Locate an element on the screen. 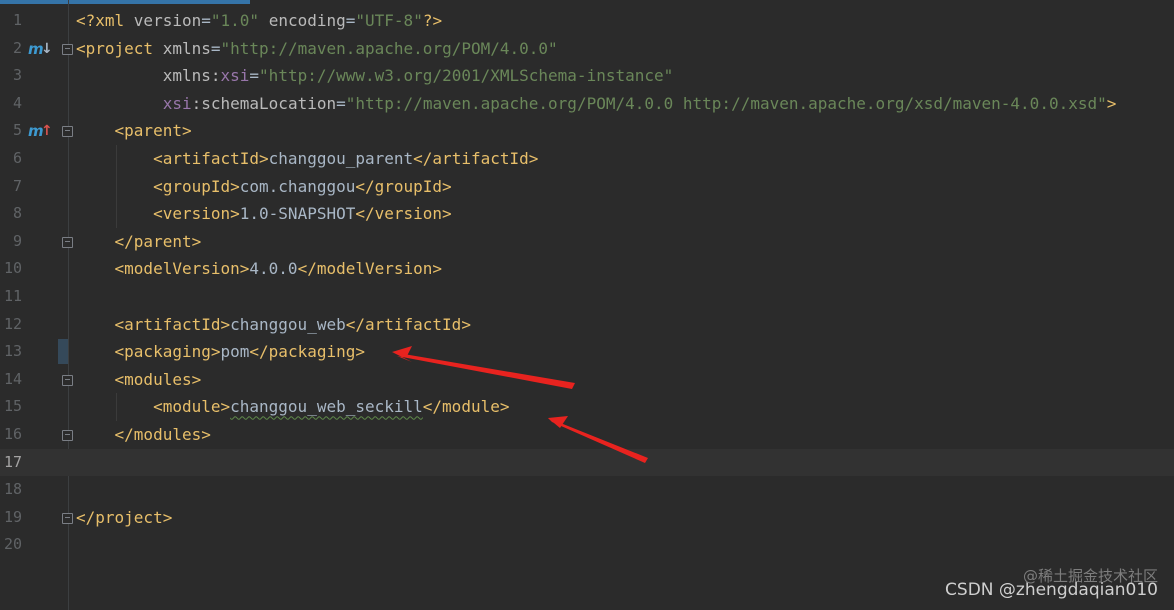 The image size is (1174, 610). watermark: @稀土掘金技术社区 CSDN @zhengdaqian010 is located at coordinates (1051, 583).